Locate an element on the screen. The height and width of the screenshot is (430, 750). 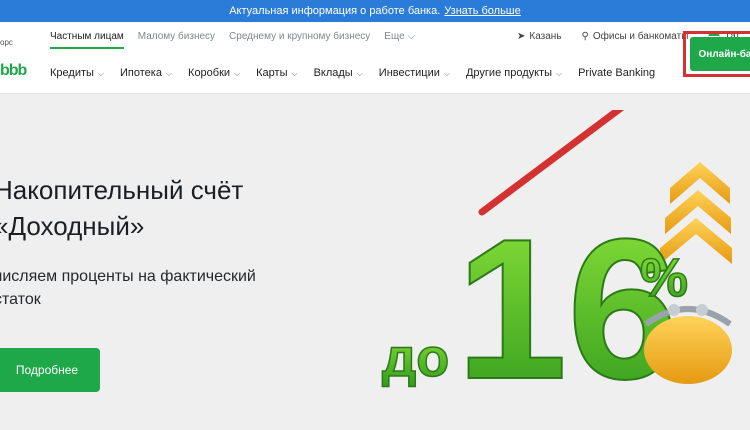
segment-more: Еще ⌵ is located at coordinates (399, 40).